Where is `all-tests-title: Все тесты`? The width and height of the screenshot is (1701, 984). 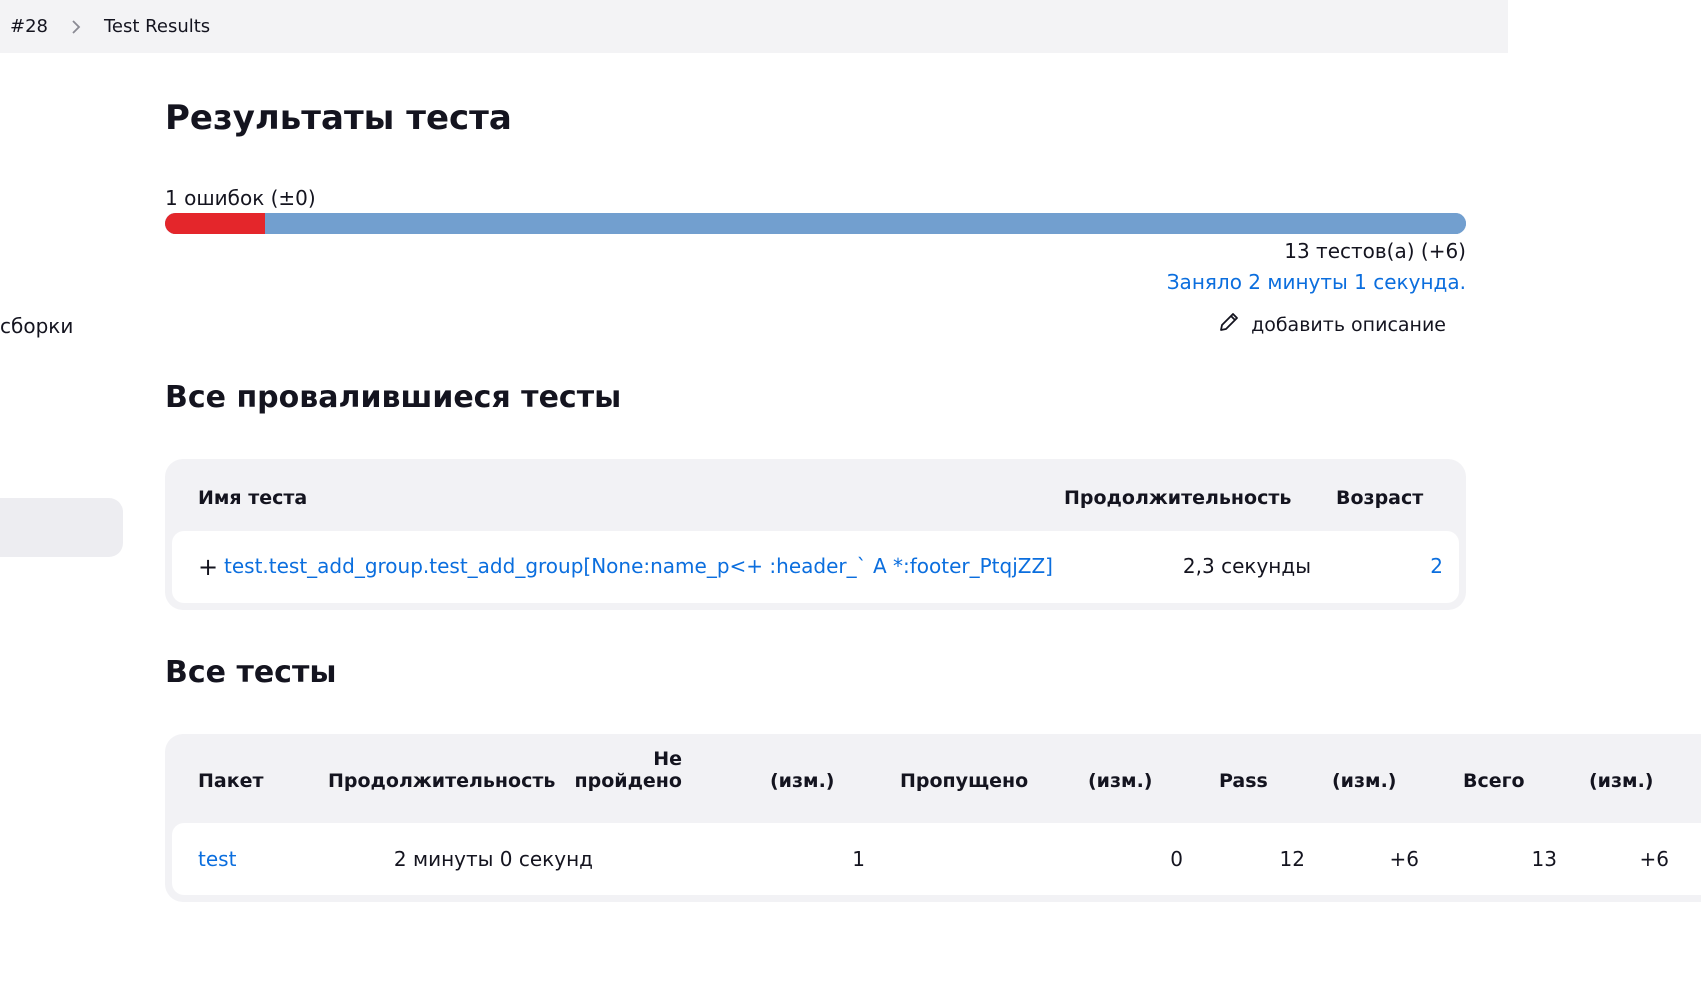 all-tests-title: Все тесты is located at coordinates (251, 672).